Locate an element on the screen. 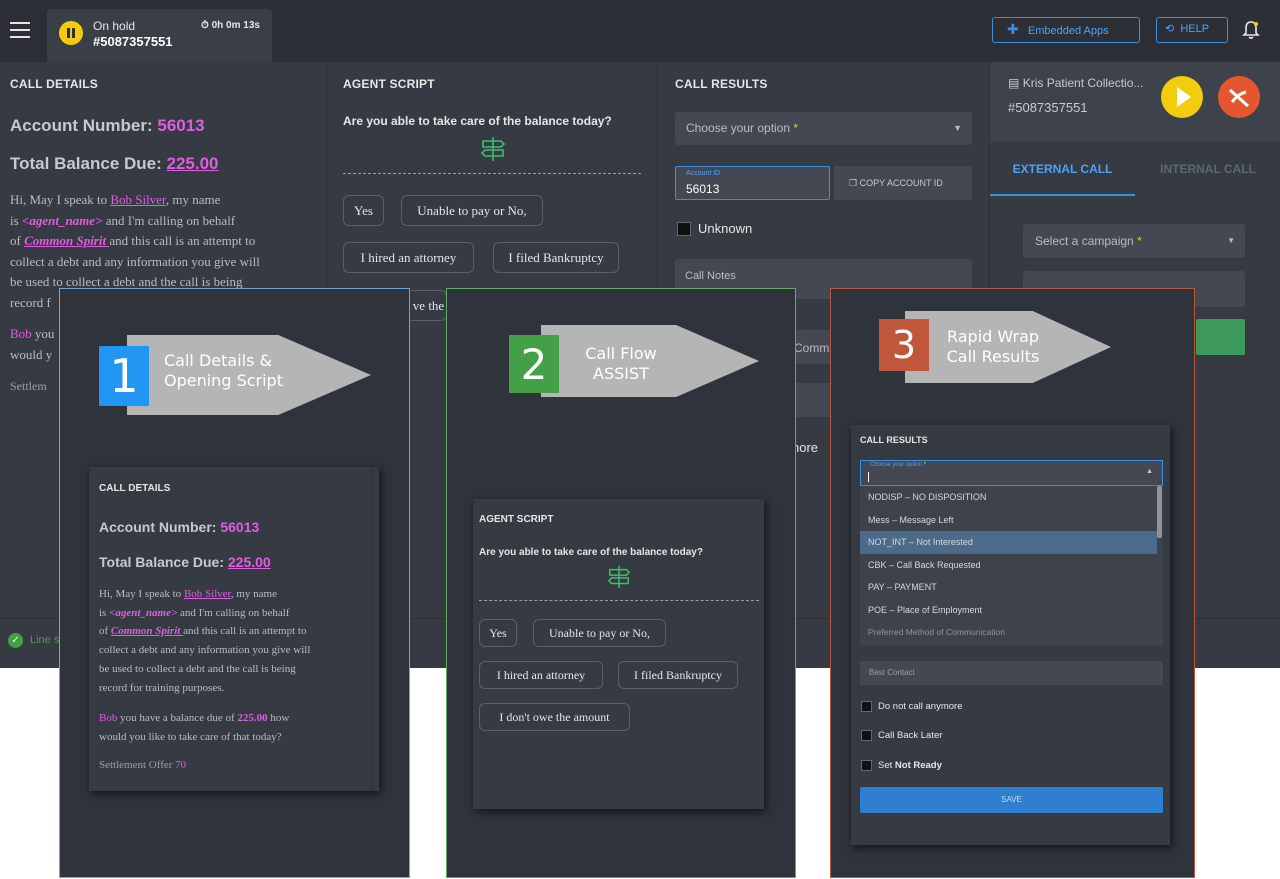 Image resolution: width=1280 pixels, height=879 pixels. call-timer: ⏱ 0h 0m 13s is located at coordinates (230, 25).